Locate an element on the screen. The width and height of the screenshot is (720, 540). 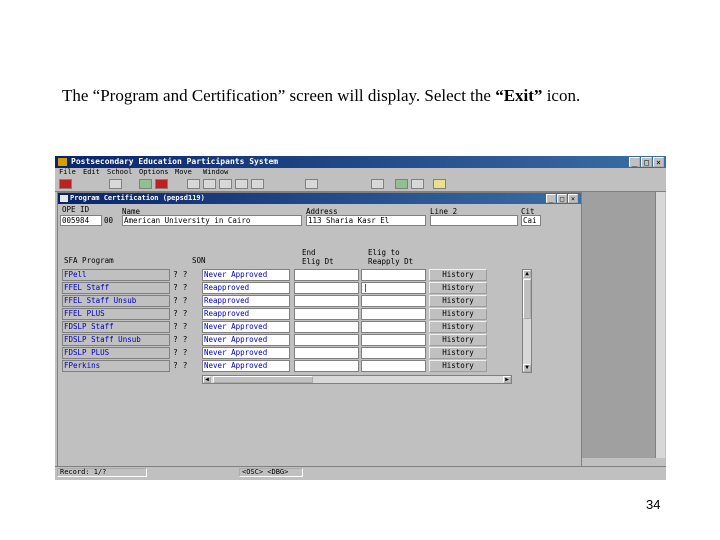
history-button-5: History is located at coordinates (458, 340).